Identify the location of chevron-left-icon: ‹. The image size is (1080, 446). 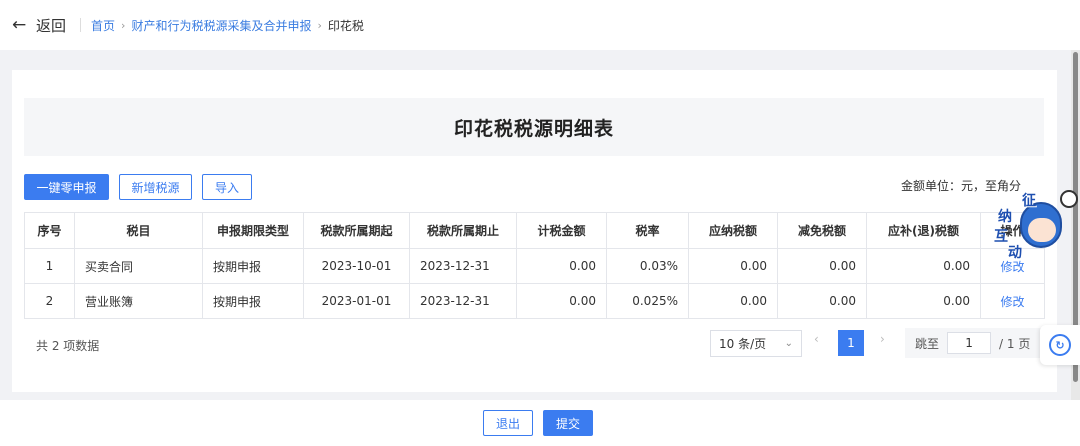
(816, 339).